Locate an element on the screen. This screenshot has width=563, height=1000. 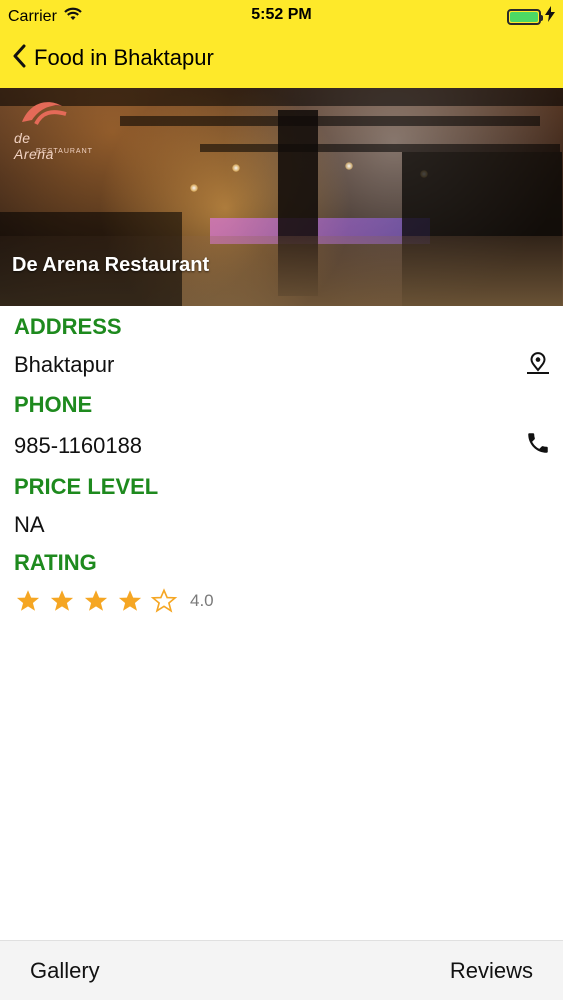
call-button is located at coordinates (538, 445).